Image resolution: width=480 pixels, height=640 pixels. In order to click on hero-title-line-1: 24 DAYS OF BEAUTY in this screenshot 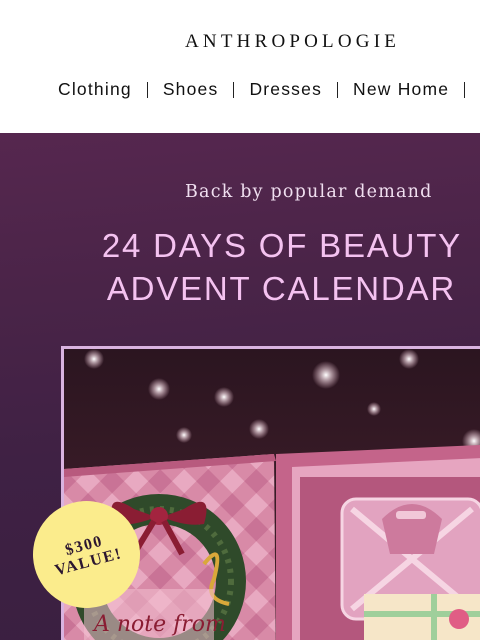, I will do `click(281, 245)`.